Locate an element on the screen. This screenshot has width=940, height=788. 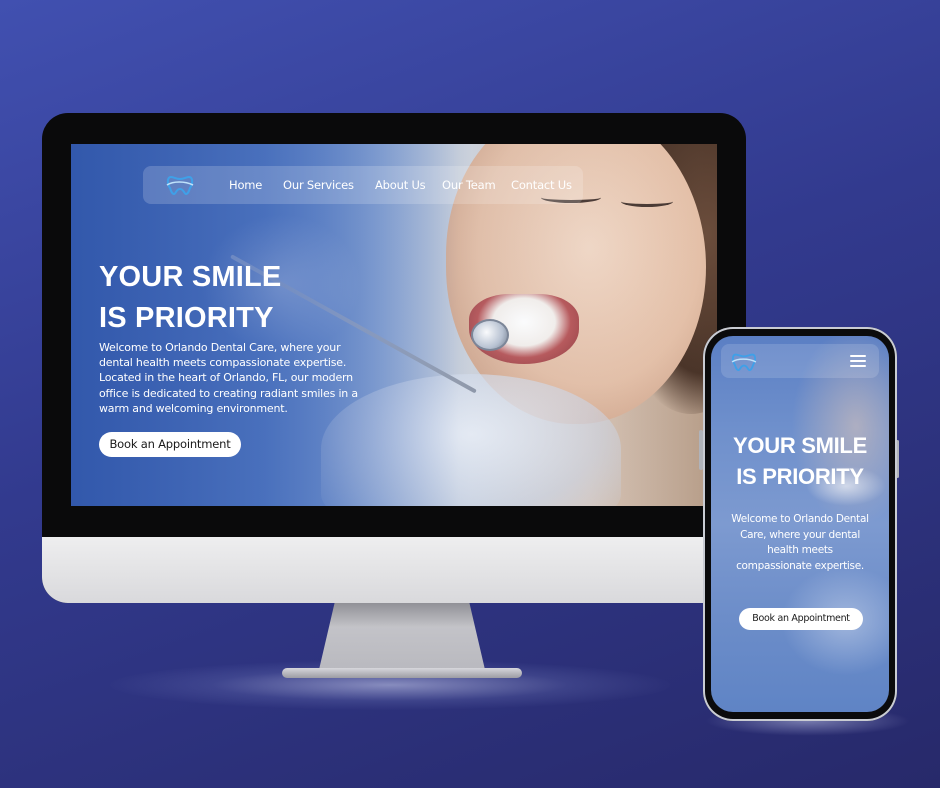
nav-home: Home is located at coordinates (245, 185).